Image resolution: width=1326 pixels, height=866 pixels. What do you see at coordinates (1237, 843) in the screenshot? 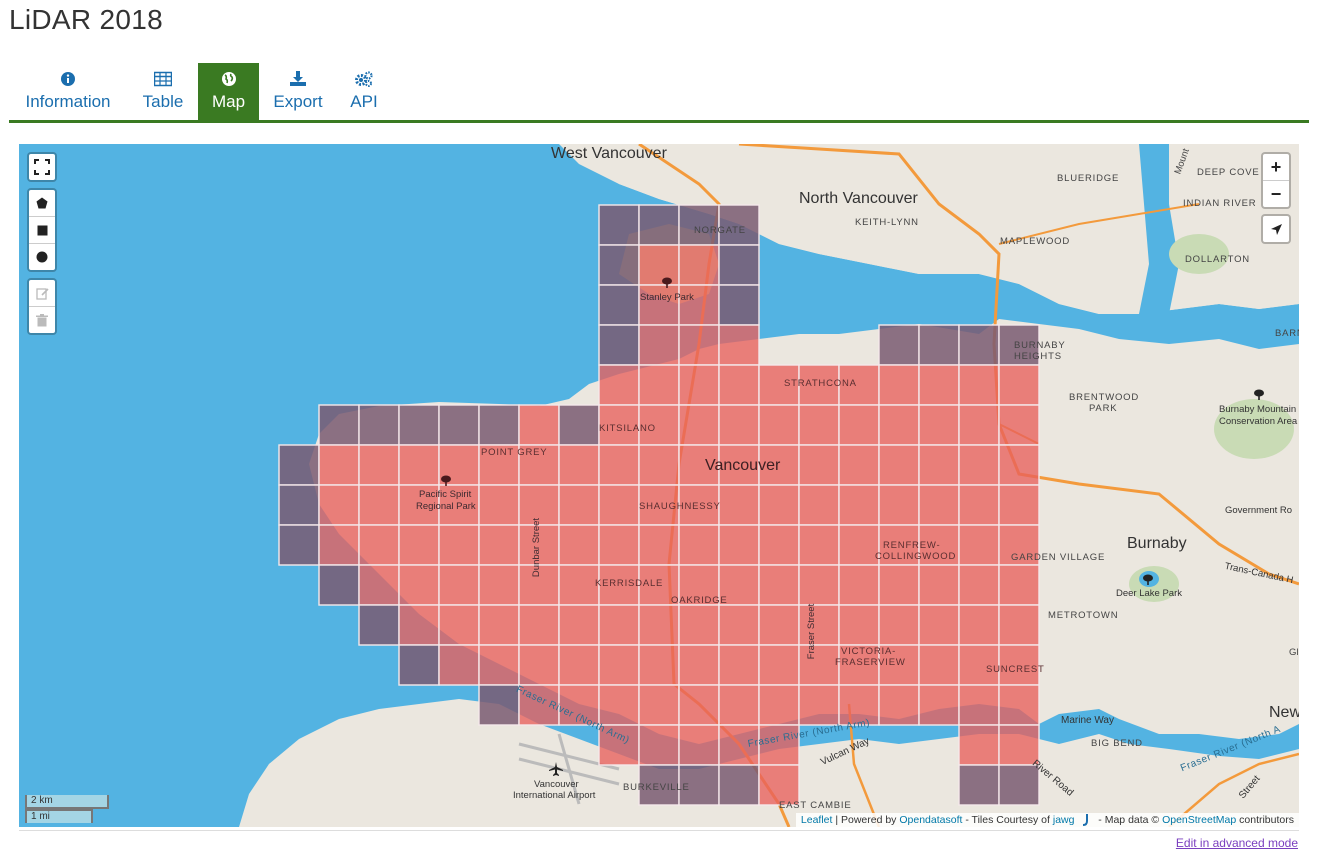
I see `edit-advanced-mode-link: Edit in advanced mode` at bounding box center [1237, 843].